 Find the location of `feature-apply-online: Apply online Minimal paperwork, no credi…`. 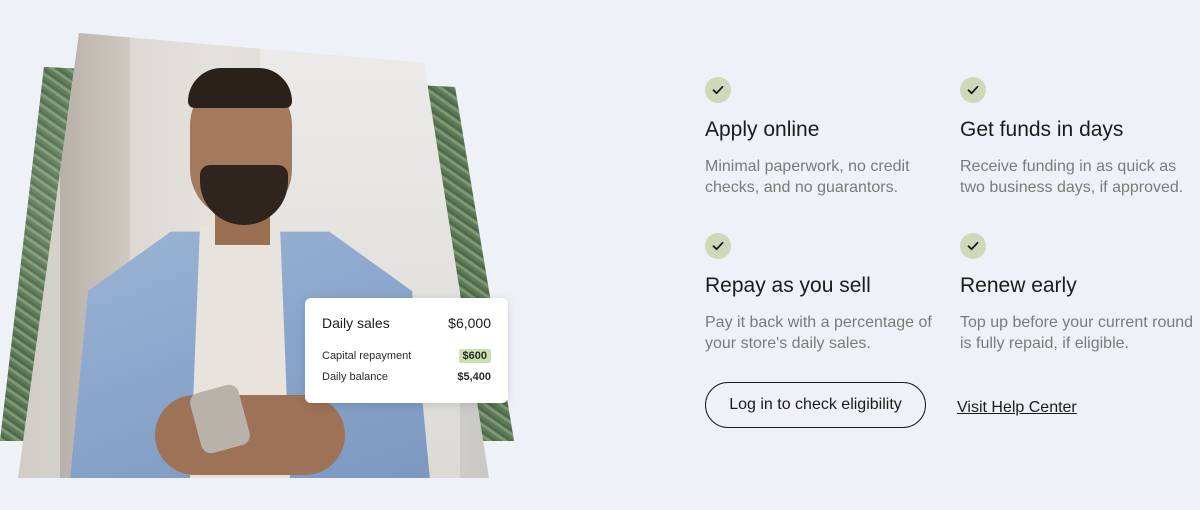

feature-apply-online: Apply online Minimal paperwork, no credi… is located at coordinates (825, 136).